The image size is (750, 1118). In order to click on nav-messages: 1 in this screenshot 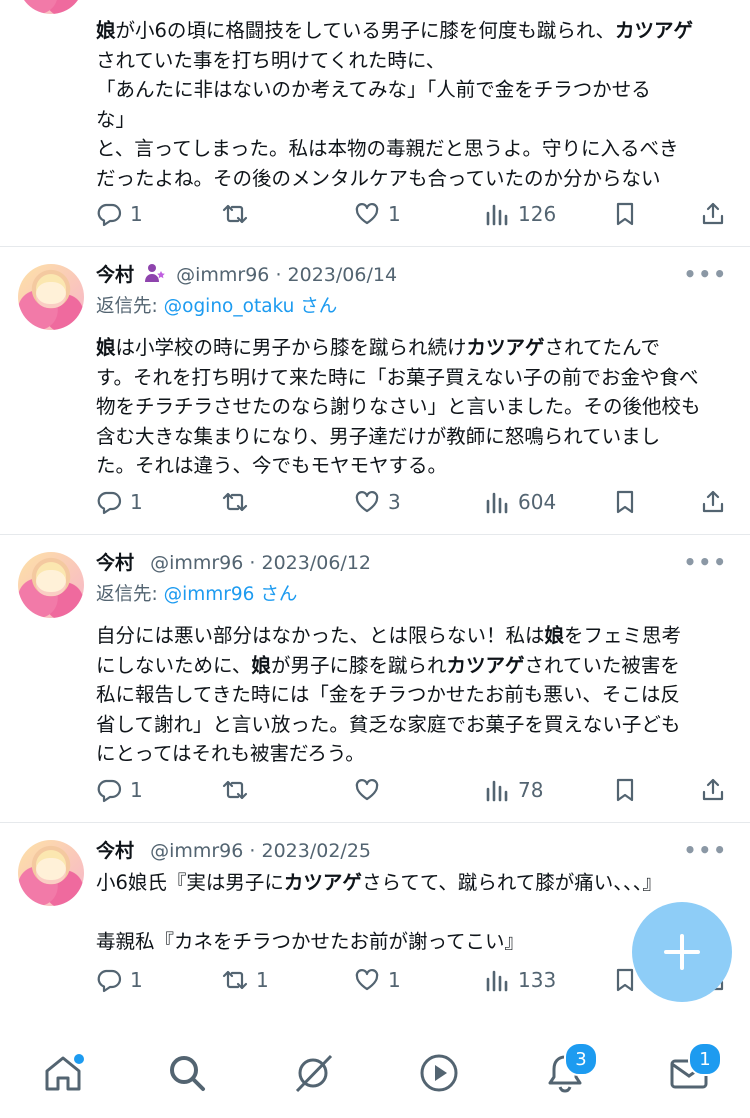, I will do `click(693, 1070)`.